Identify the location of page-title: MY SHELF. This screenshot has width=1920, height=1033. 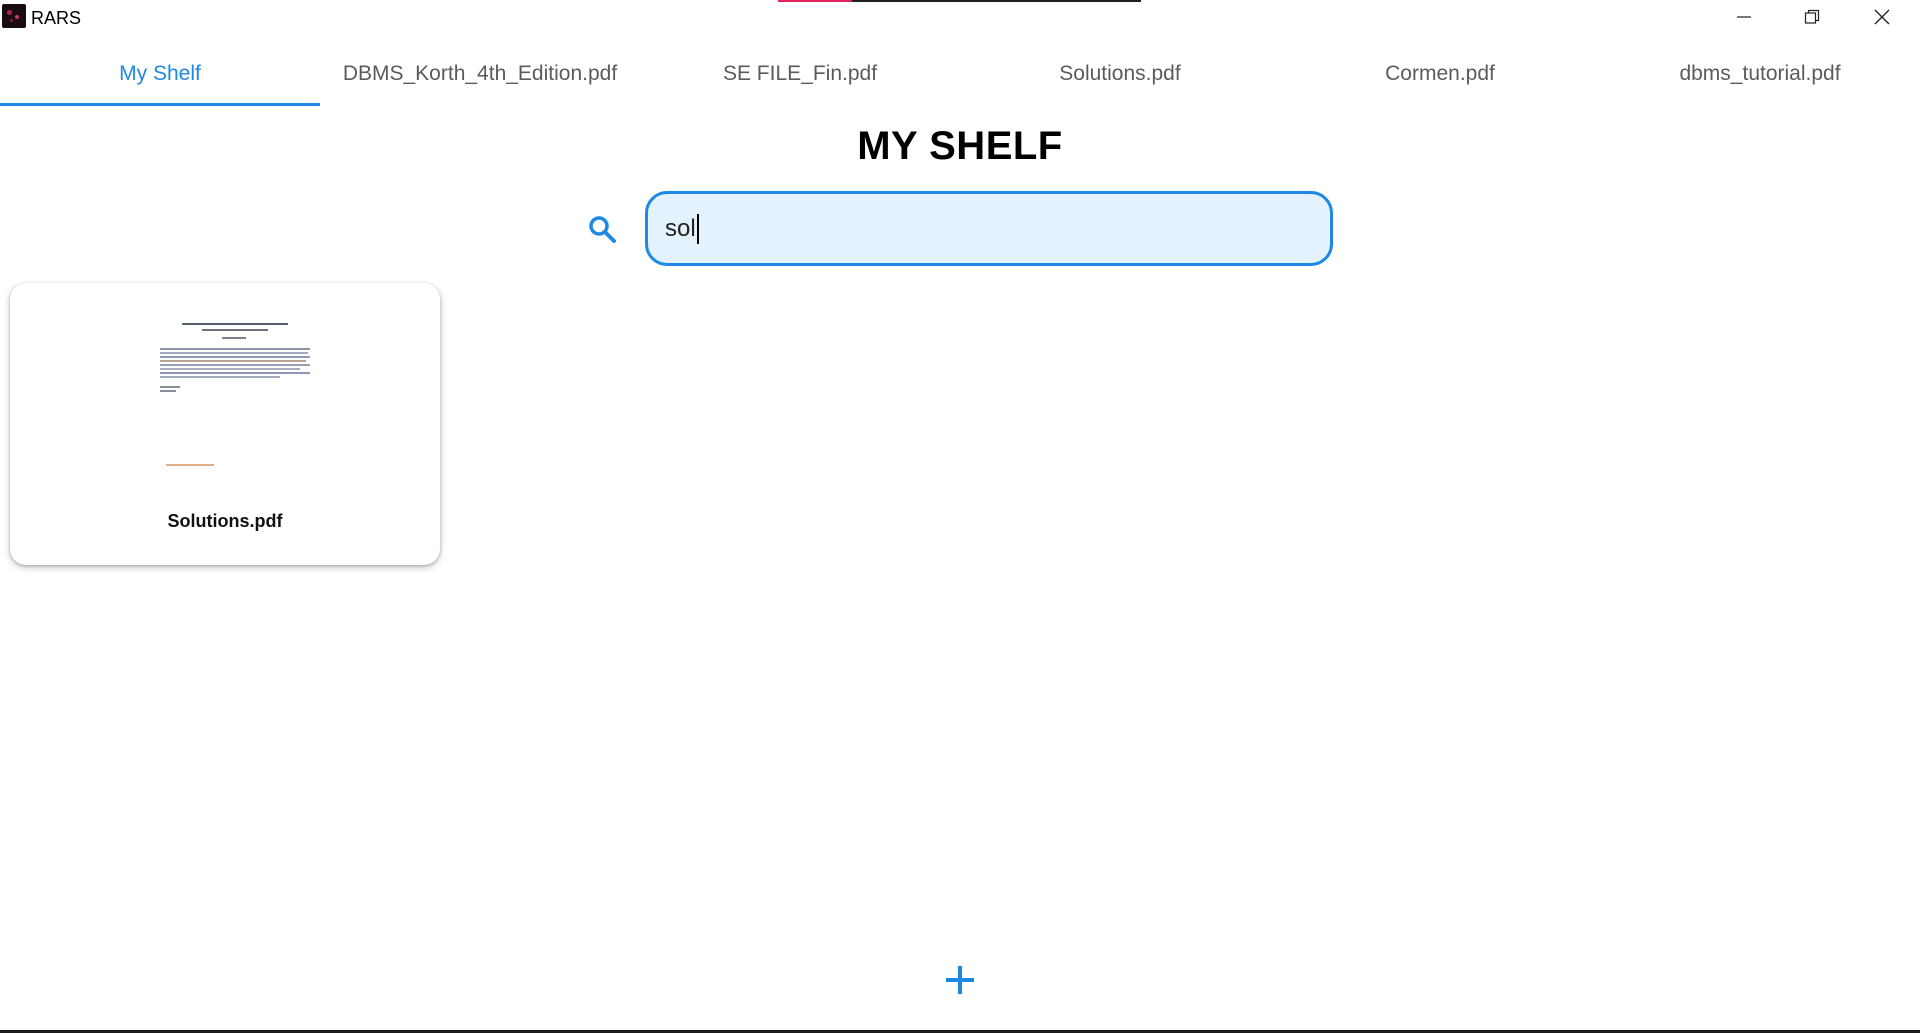
(960, 146).